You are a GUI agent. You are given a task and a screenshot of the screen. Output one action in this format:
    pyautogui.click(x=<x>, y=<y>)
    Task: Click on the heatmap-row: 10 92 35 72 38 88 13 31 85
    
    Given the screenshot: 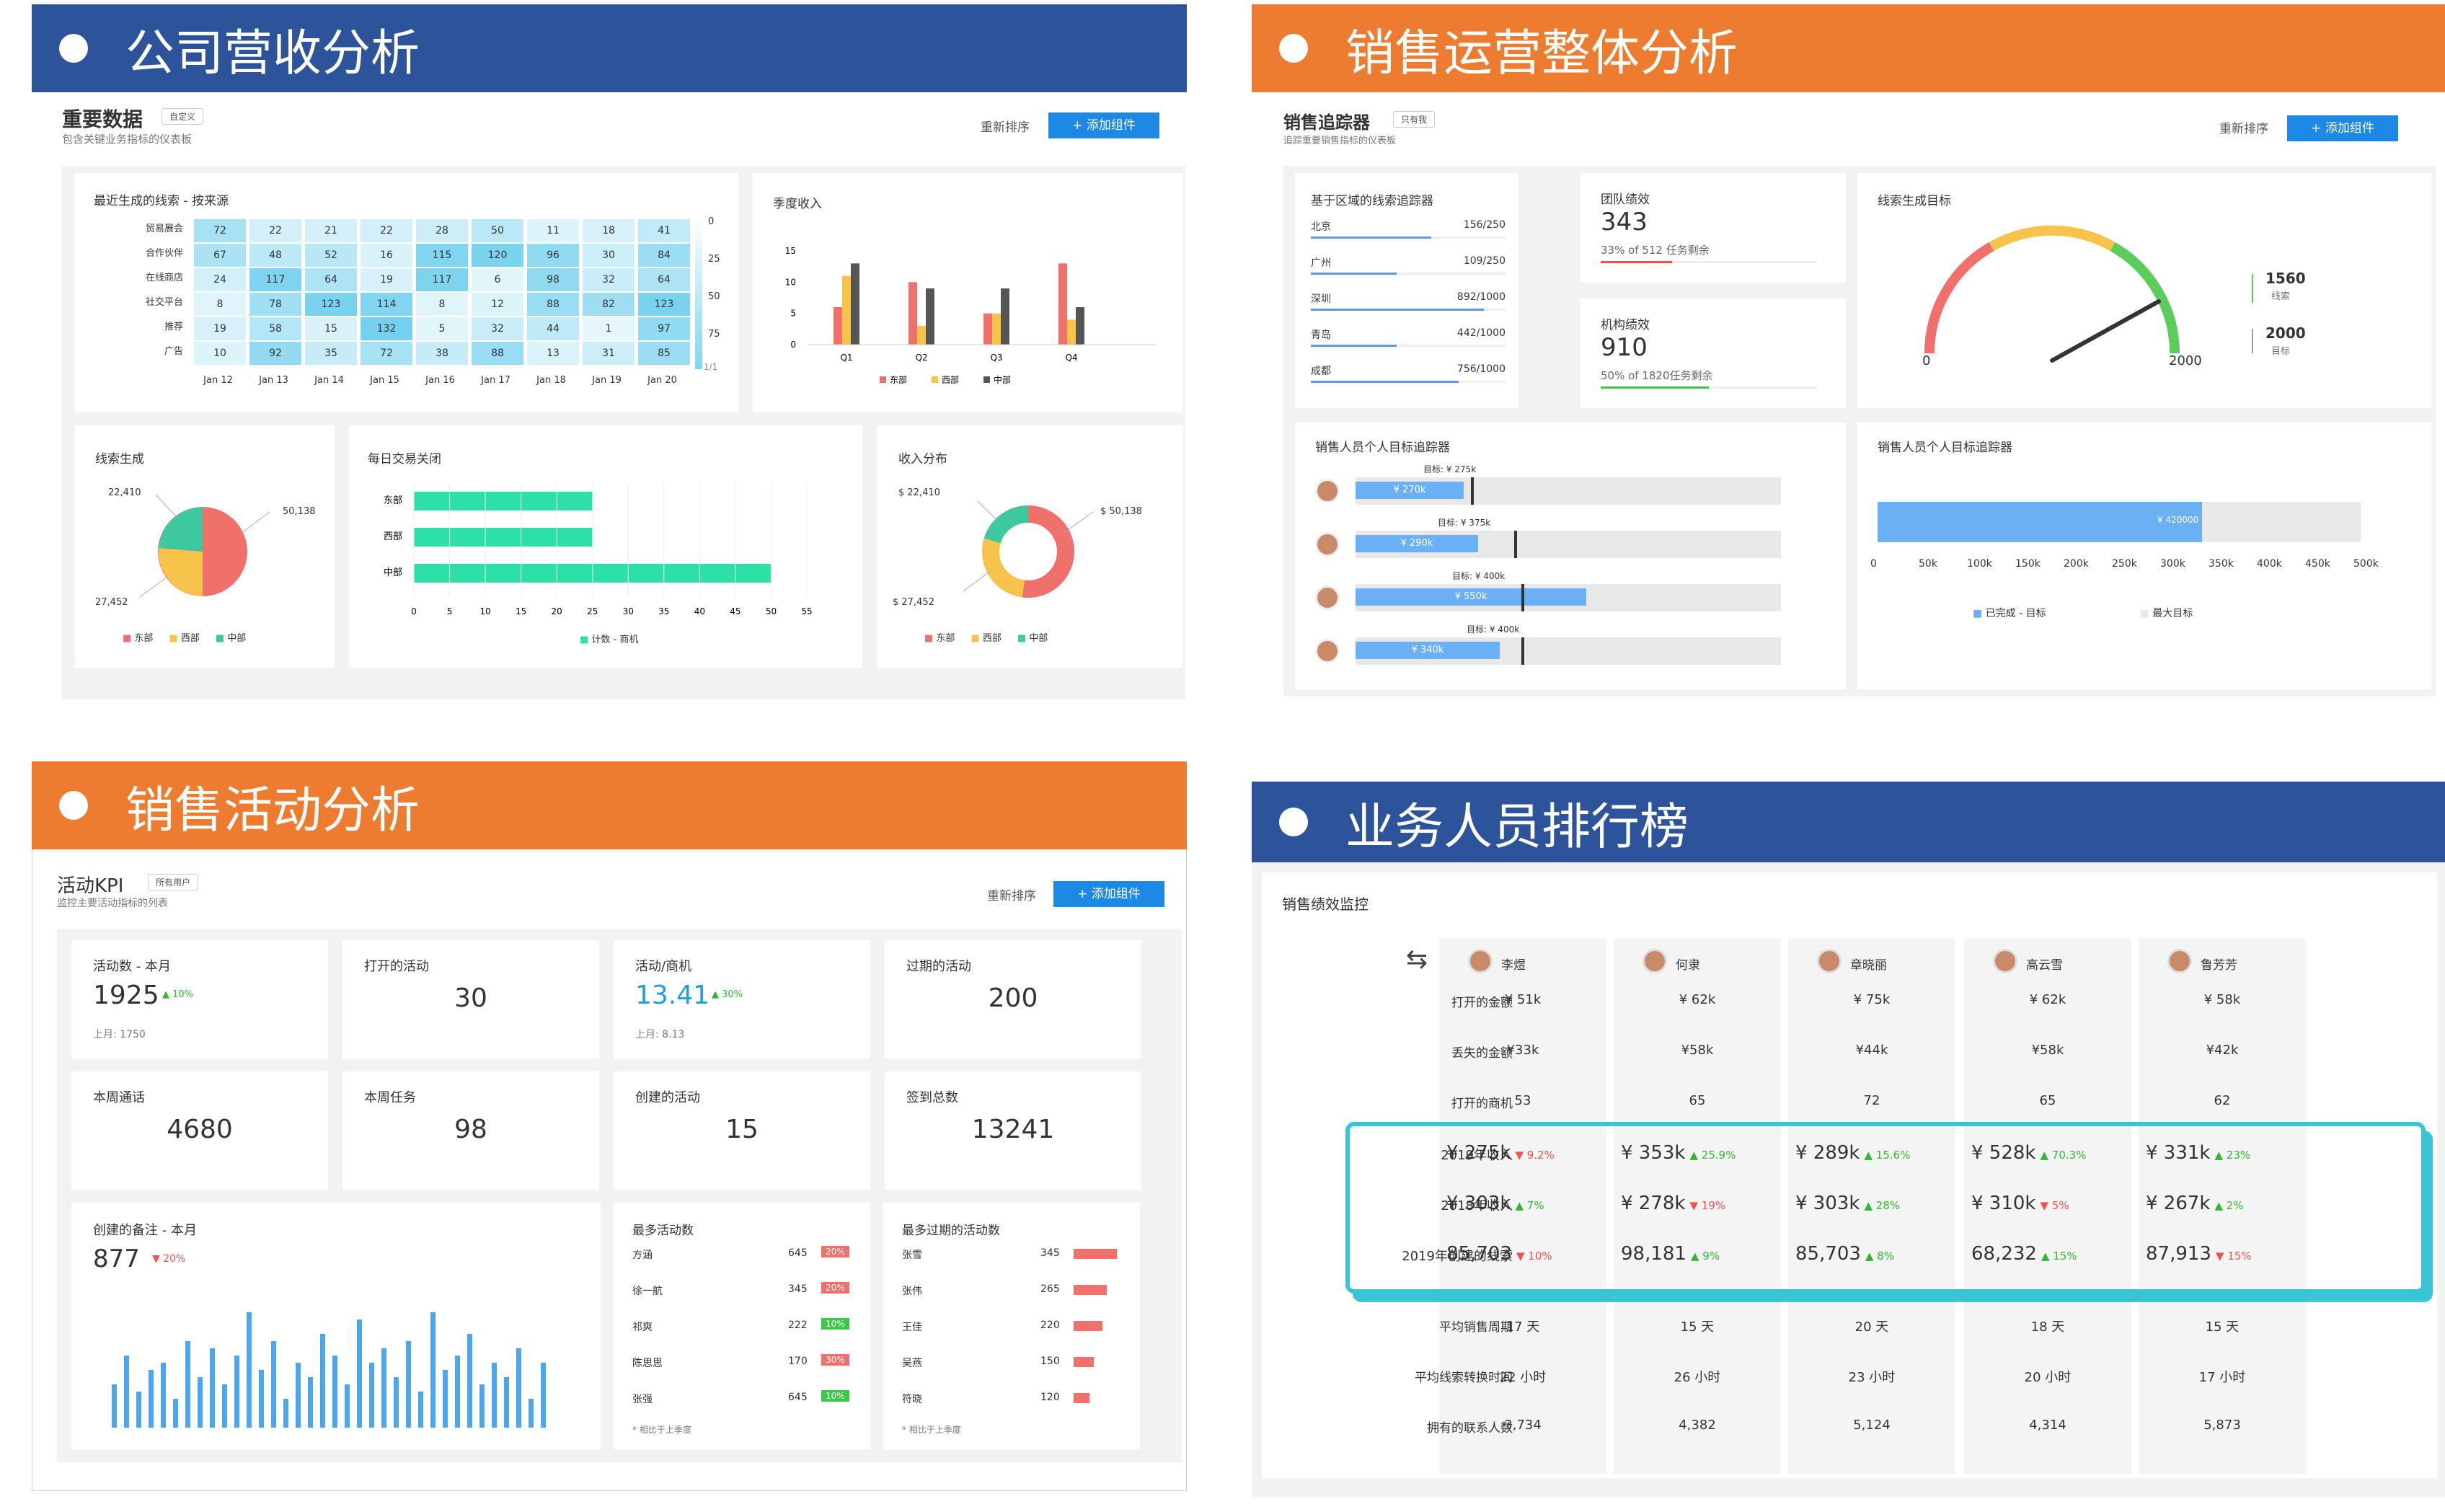 What is the action you would take?
    pyautogui.click(x=442, y=353)
    